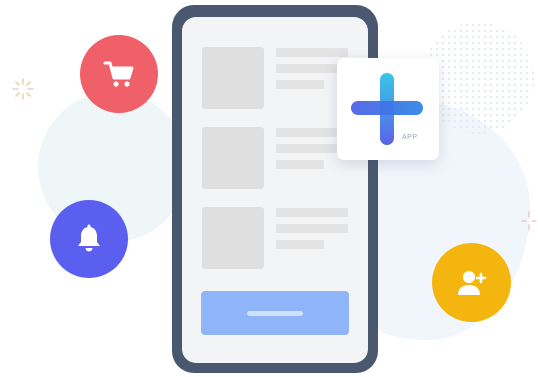 Image resolution: width=538 pixels, height=377 pixels. Describe the element at coordinates (410, 137) in the screenshot. I see `app-label: APP` at that location.